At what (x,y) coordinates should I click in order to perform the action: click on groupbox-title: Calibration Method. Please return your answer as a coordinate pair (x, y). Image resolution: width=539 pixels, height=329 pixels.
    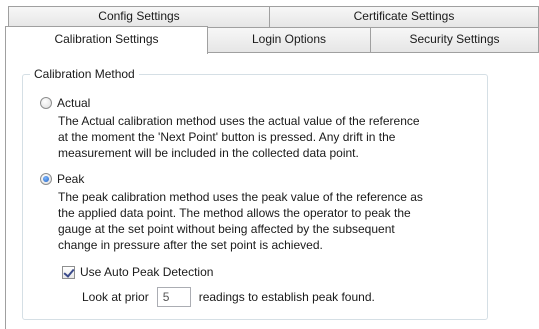
    Looking at the image, I should click on (84, 74).